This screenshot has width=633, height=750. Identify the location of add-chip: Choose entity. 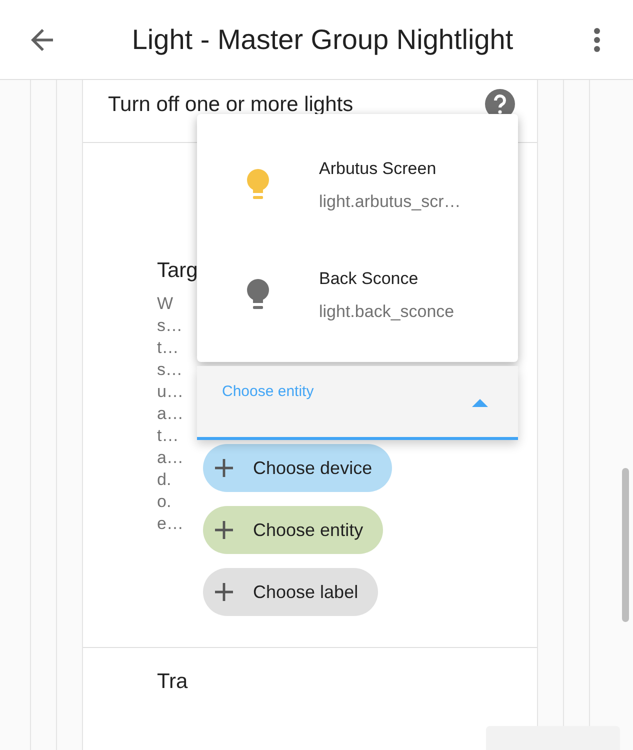
(293, 530).